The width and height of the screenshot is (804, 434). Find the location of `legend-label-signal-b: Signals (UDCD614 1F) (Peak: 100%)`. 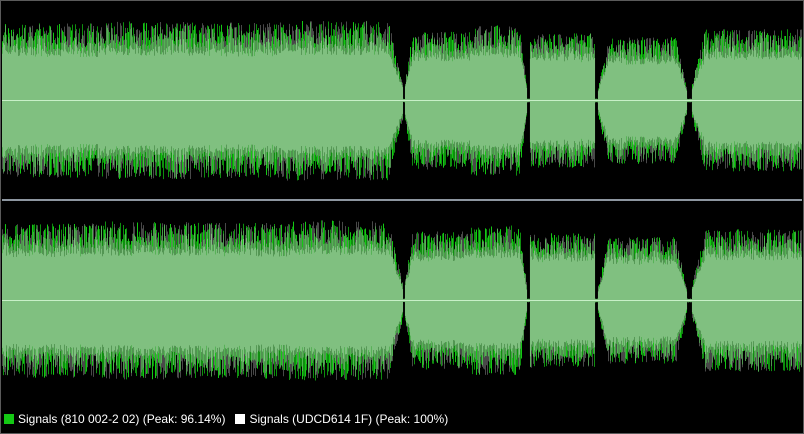

legend-label-signal-b: Signals (UDCD614 1F) (Peak: 100%) is located at coordinates (349, 419).